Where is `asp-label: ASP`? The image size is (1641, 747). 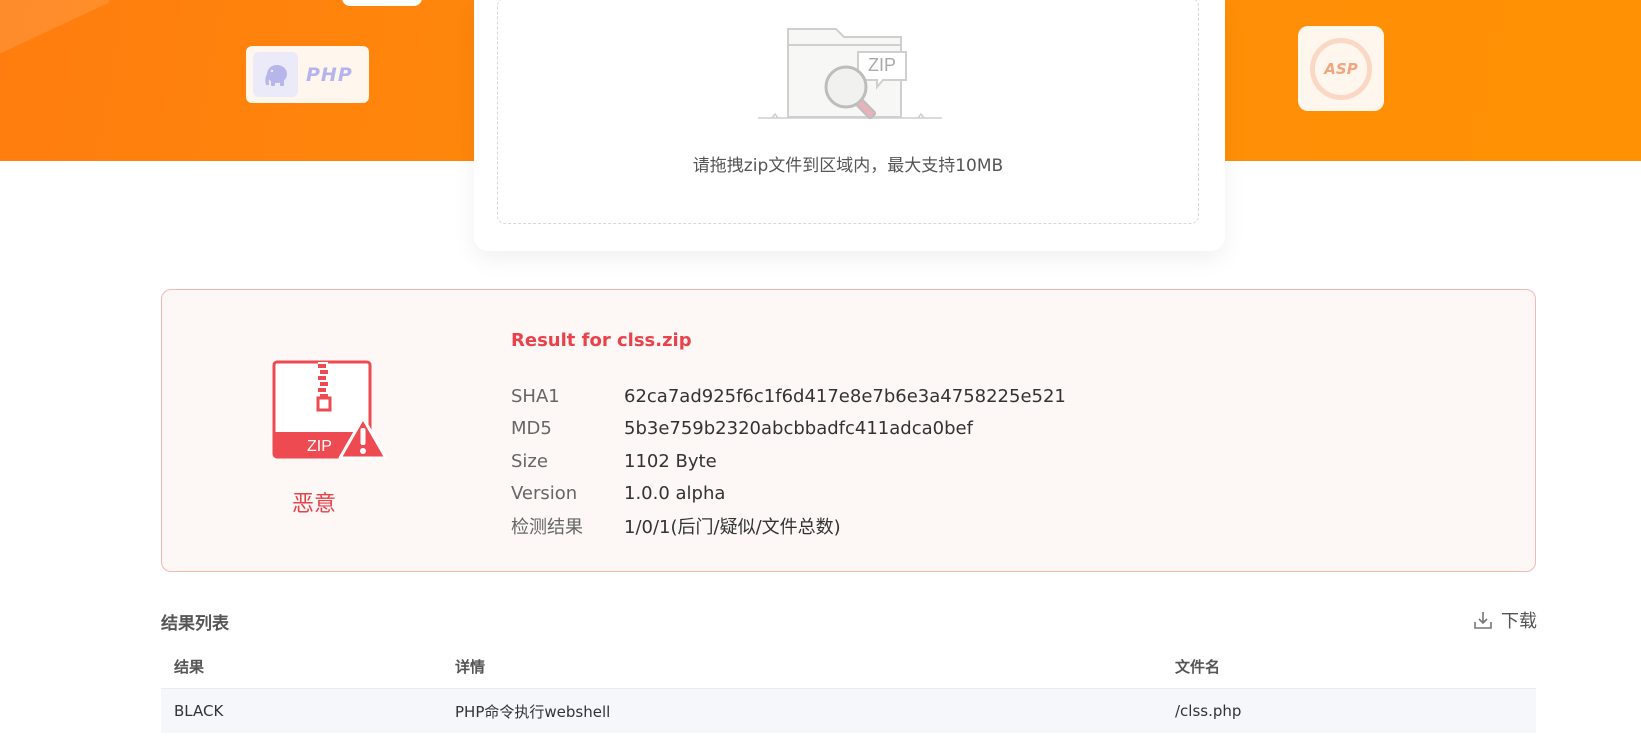
asp-label: ASP is located at coordinates (1341, 68).